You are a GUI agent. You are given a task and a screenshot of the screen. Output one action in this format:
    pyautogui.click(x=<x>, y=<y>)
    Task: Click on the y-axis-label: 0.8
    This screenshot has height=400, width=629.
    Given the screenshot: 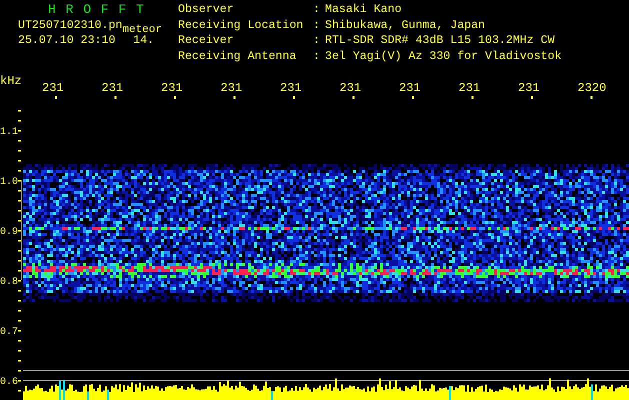 What is the action you would take?
    pyautogui.click(x=9, y=282)
    